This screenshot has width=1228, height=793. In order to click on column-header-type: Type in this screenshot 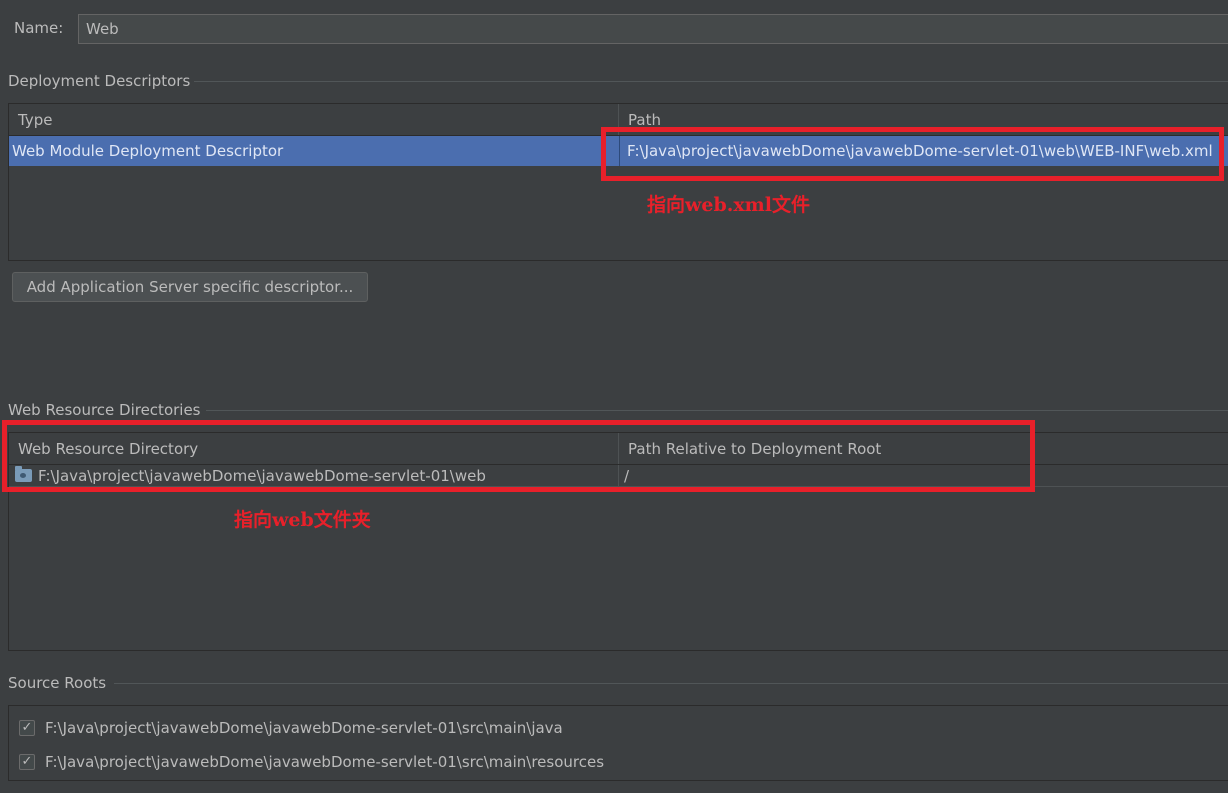, I will do `click(314, 119)`.